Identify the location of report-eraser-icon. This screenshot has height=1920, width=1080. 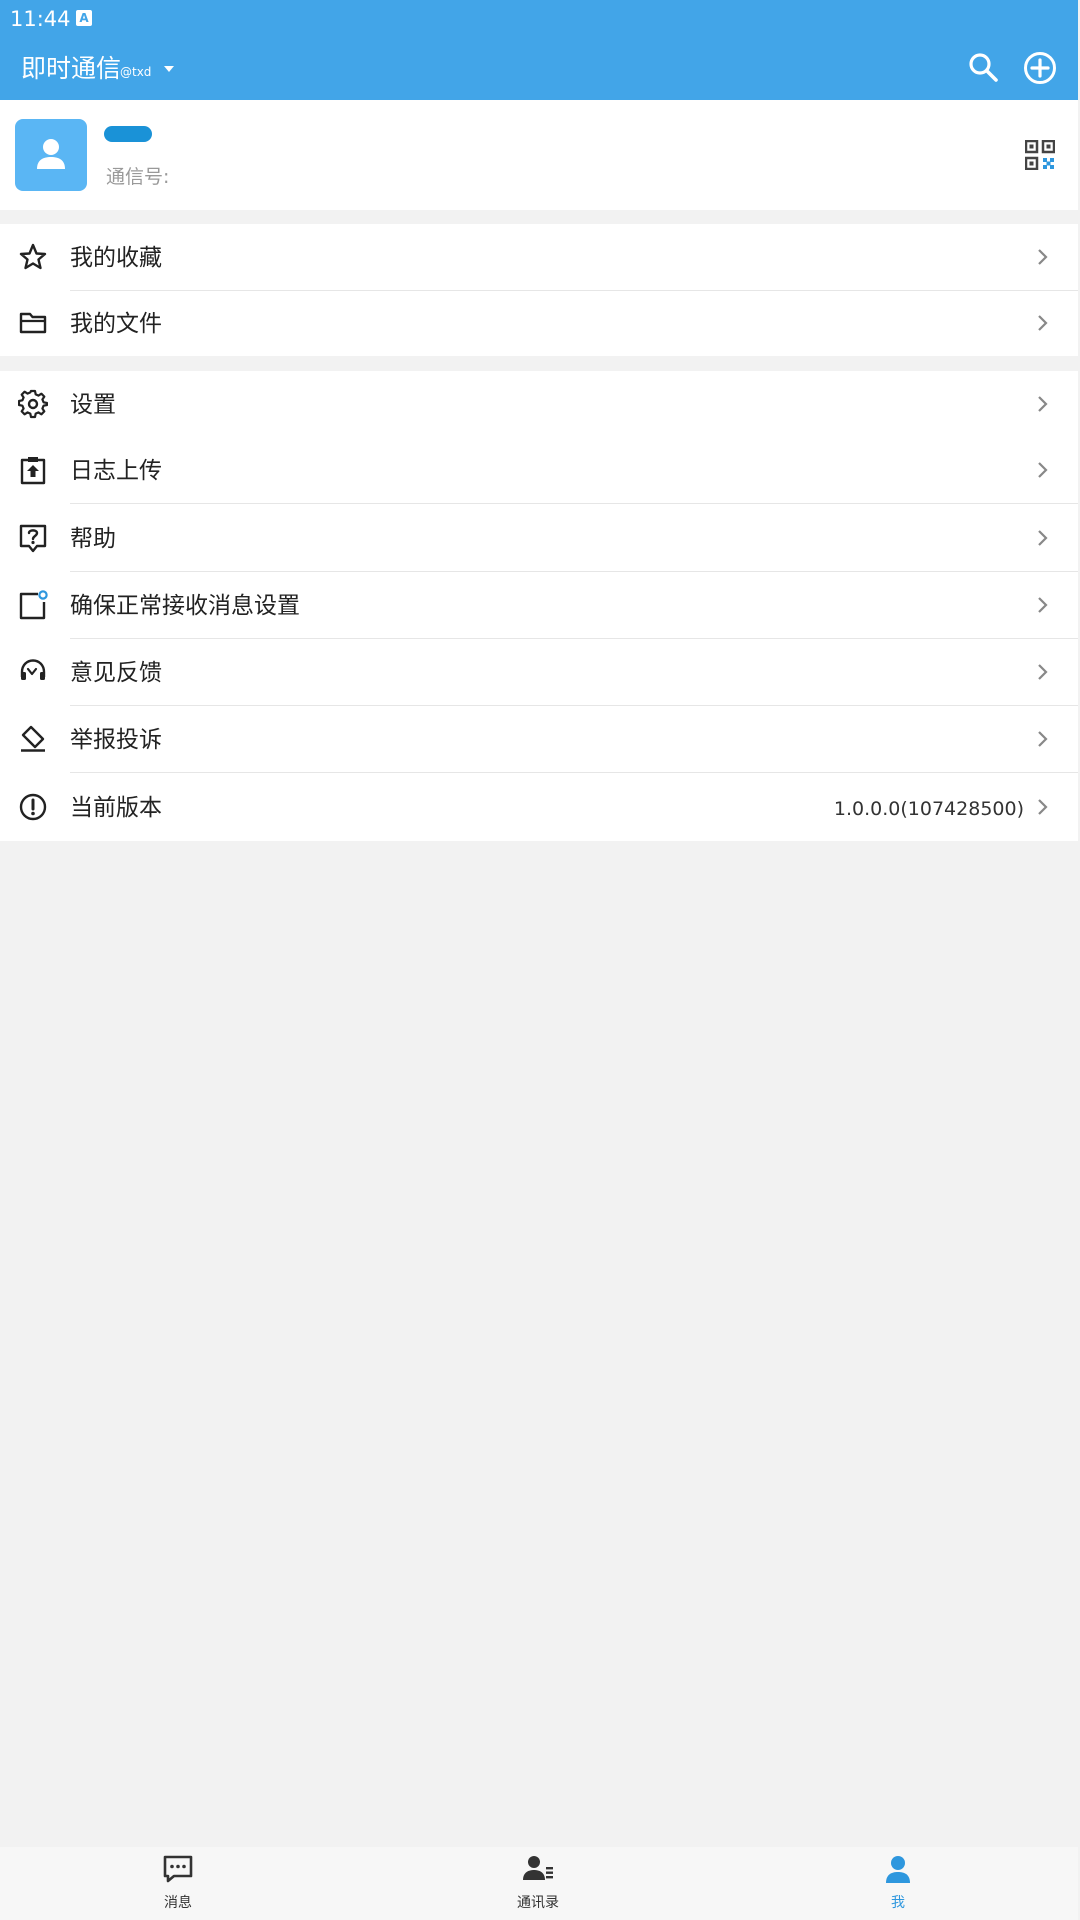
(33, 738).